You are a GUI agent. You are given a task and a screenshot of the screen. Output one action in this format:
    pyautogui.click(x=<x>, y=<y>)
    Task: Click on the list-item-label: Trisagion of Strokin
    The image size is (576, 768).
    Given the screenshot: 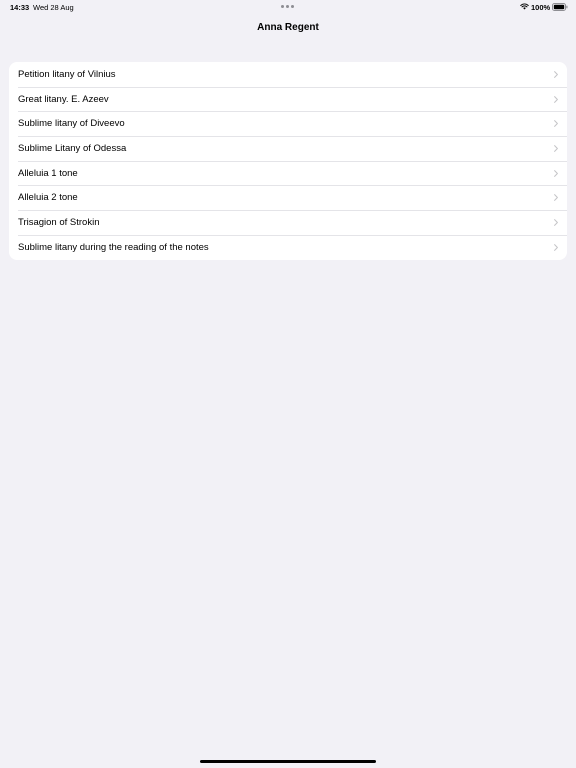 What is the action you would take?
    pyautogui.click(x=59, y=222)
    